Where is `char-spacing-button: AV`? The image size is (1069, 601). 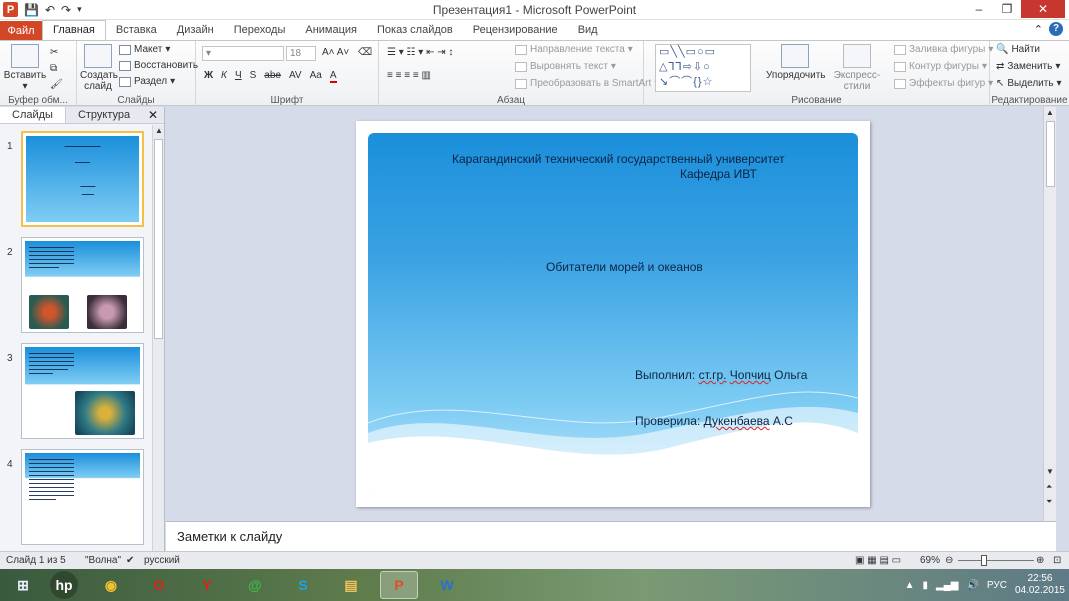
char-spacing-button: AV is located at coordinates (295, 76).